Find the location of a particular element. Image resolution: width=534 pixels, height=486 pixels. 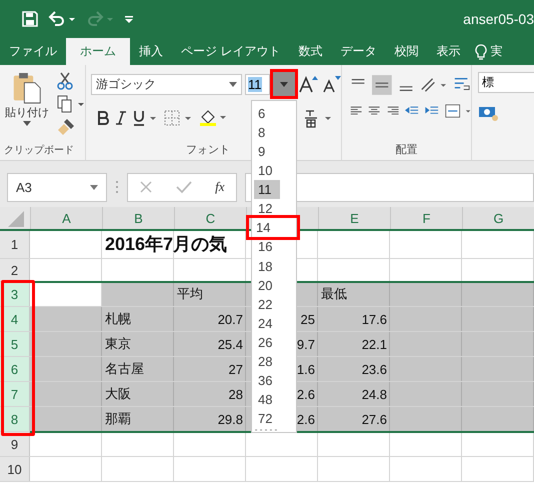

font-size-option: 12 is located at coordinates (274, 208).